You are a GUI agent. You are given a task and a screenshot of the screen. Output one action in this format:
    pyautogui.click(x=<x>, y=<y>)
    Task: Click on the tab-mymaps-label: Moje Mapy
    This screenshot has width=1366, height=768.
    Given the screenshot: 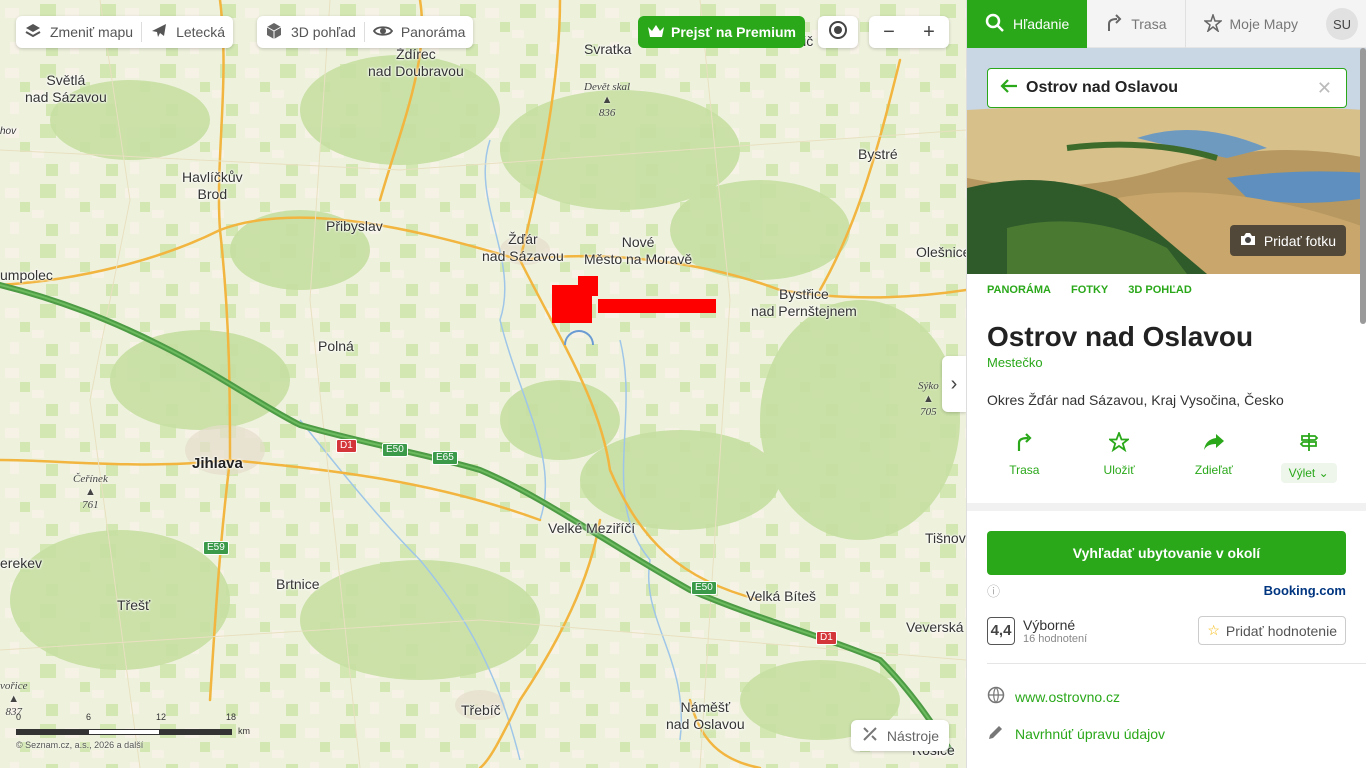 What is the action you would take?
    pyautogui.click(x=1263, y=24)
    